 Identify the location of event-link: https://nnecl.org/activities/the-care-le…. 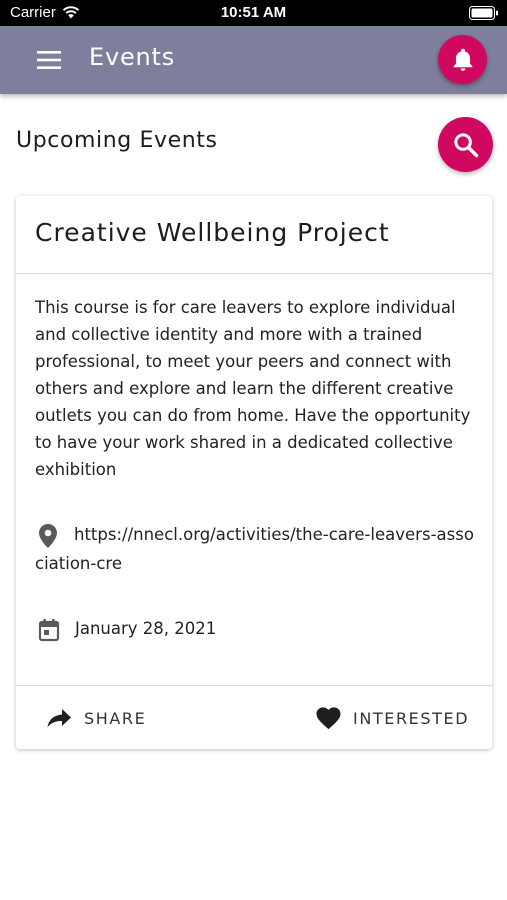
(257, 549).